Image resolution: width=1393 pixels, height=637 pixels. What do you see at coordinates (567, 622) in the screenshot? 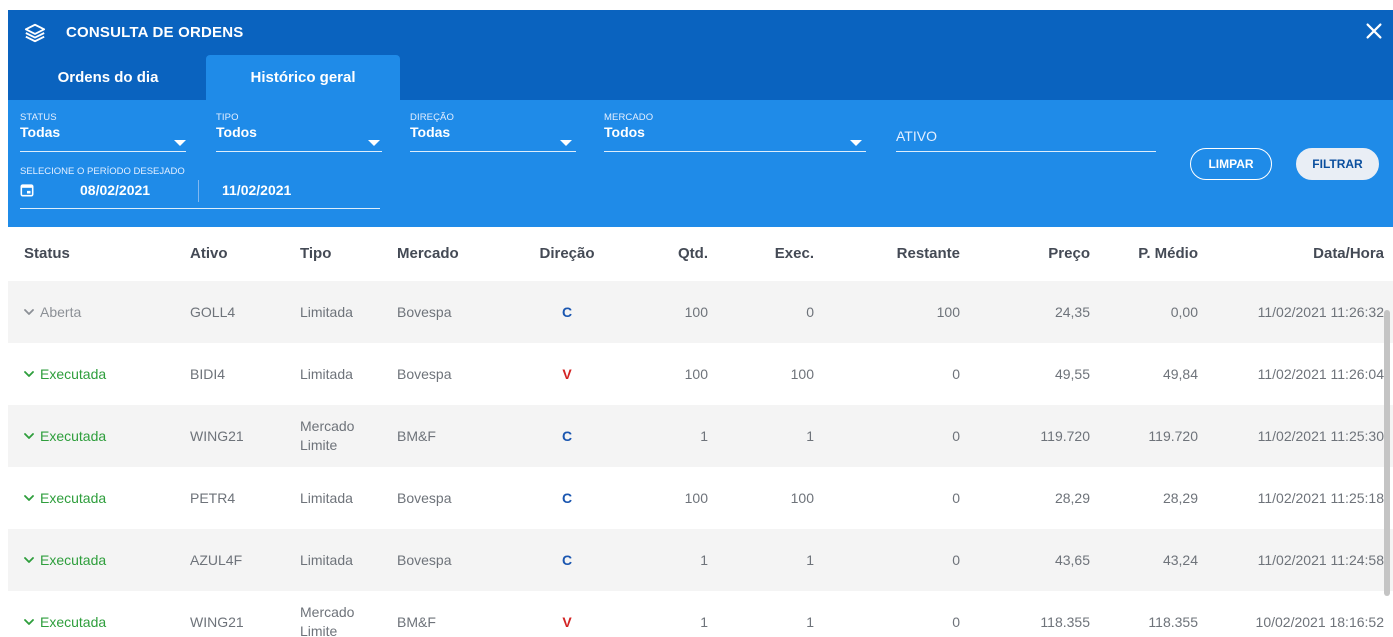
I see `cell-direcao: V` at bounding box center [567, 622].